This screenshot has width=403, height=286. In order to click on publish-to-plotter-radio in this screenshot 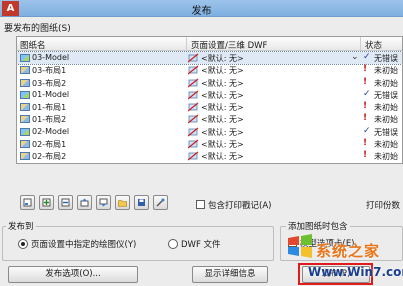, I will do `click(23, 244)`.